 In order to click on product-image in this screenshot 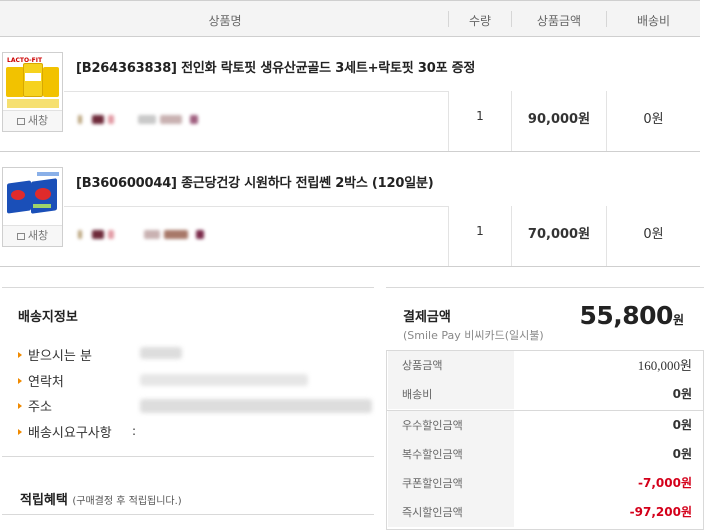, I will do `click(32, 197)`.